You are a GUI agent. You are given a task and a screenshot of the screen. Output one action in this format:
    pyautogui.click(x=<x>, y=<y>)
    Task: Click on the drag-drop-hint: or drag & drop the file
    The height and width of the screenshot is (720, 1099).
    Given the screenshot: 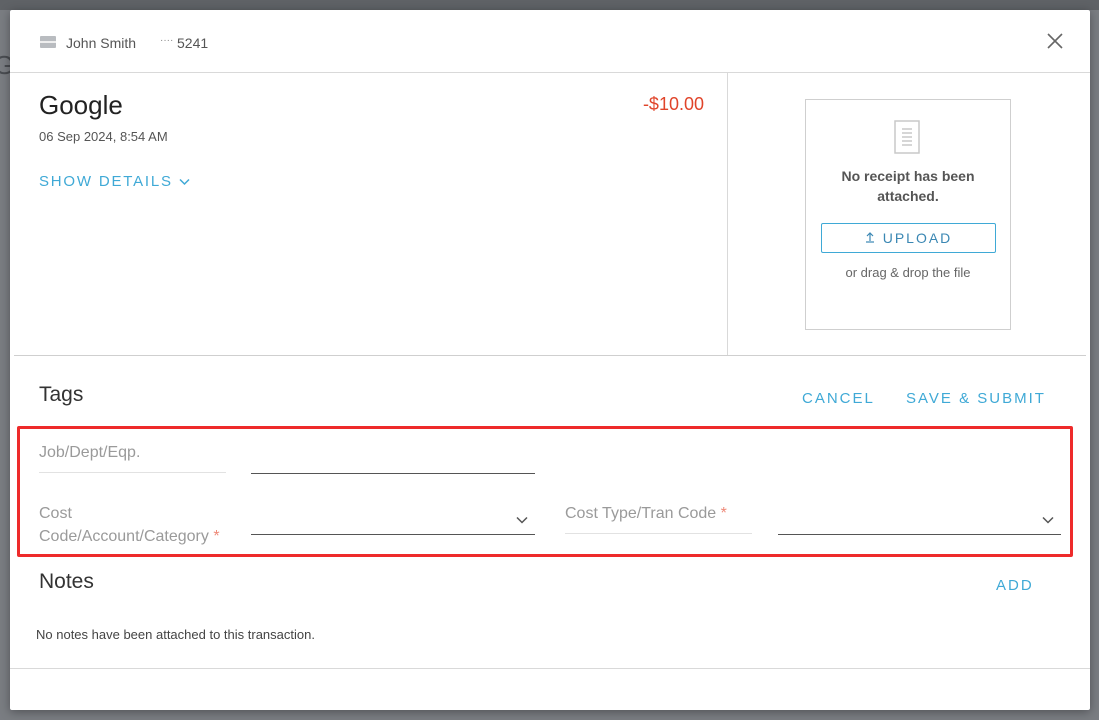 What is the action you would take?
    pyautogui.click(x=908, y=272)
    